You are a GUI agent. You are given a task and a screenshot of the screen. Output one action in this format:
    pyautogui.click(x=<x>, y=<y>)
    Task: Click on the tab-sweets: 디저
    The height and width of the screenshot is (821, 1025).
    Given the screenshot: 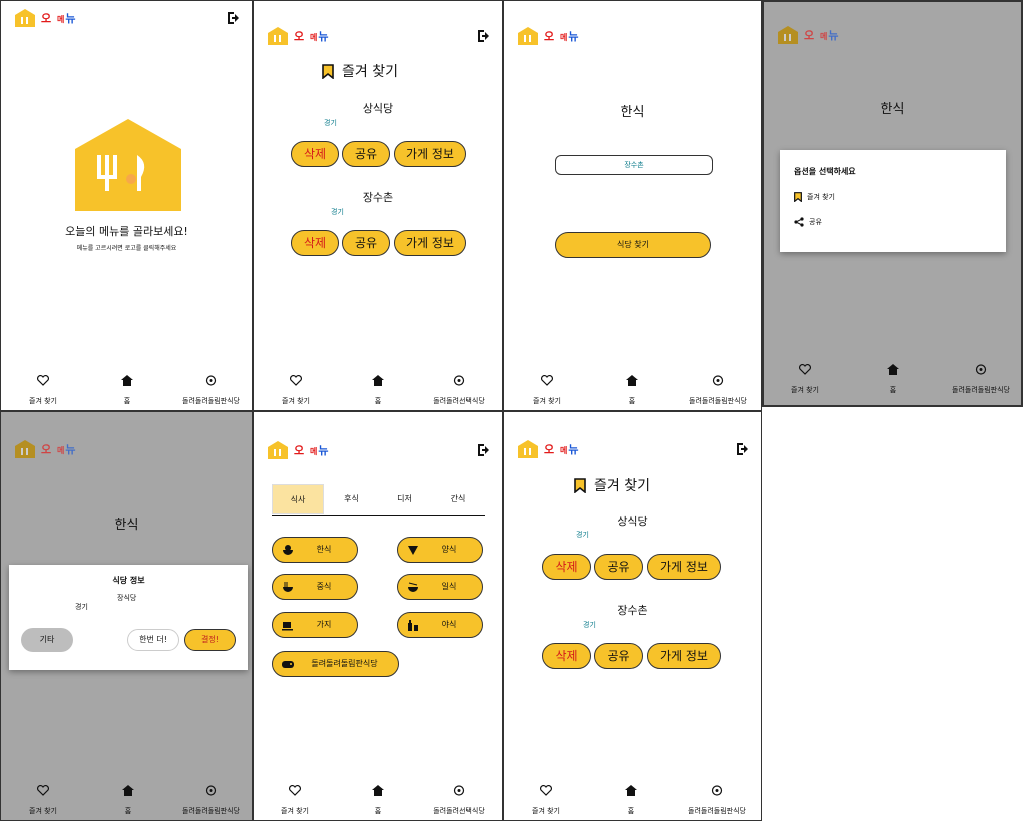 What is the action you would take?
    pyautogui.click(x=404, y=499)
    